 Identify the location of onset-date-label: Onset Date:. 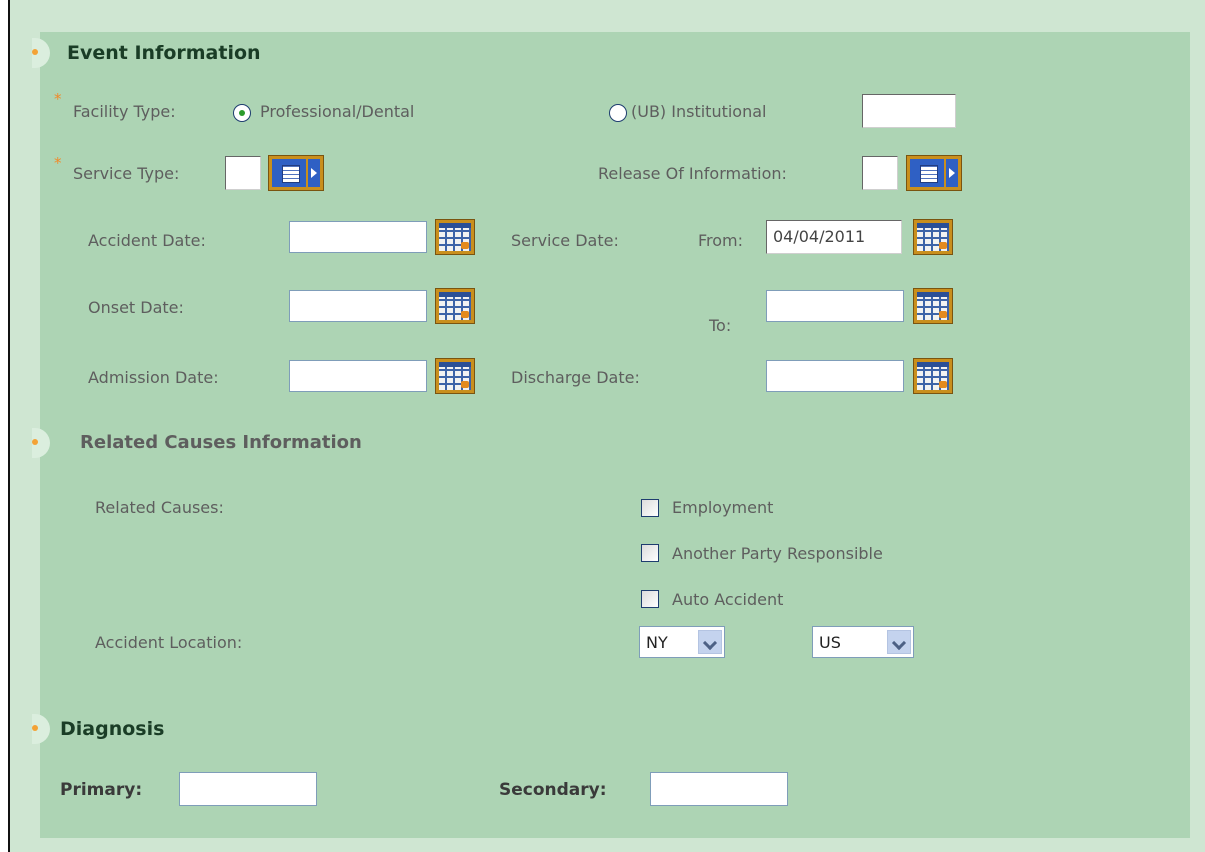
(136, 307).